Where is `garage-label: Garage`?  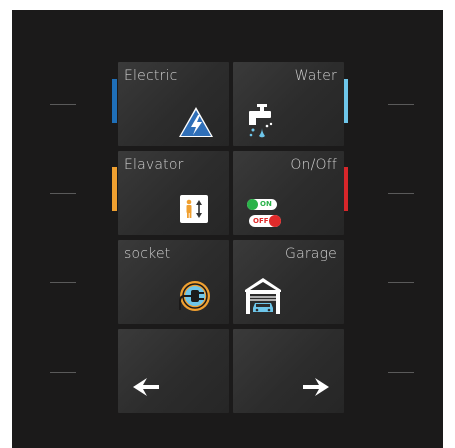
garage-label: Garage is located at coordinates (311, 254).